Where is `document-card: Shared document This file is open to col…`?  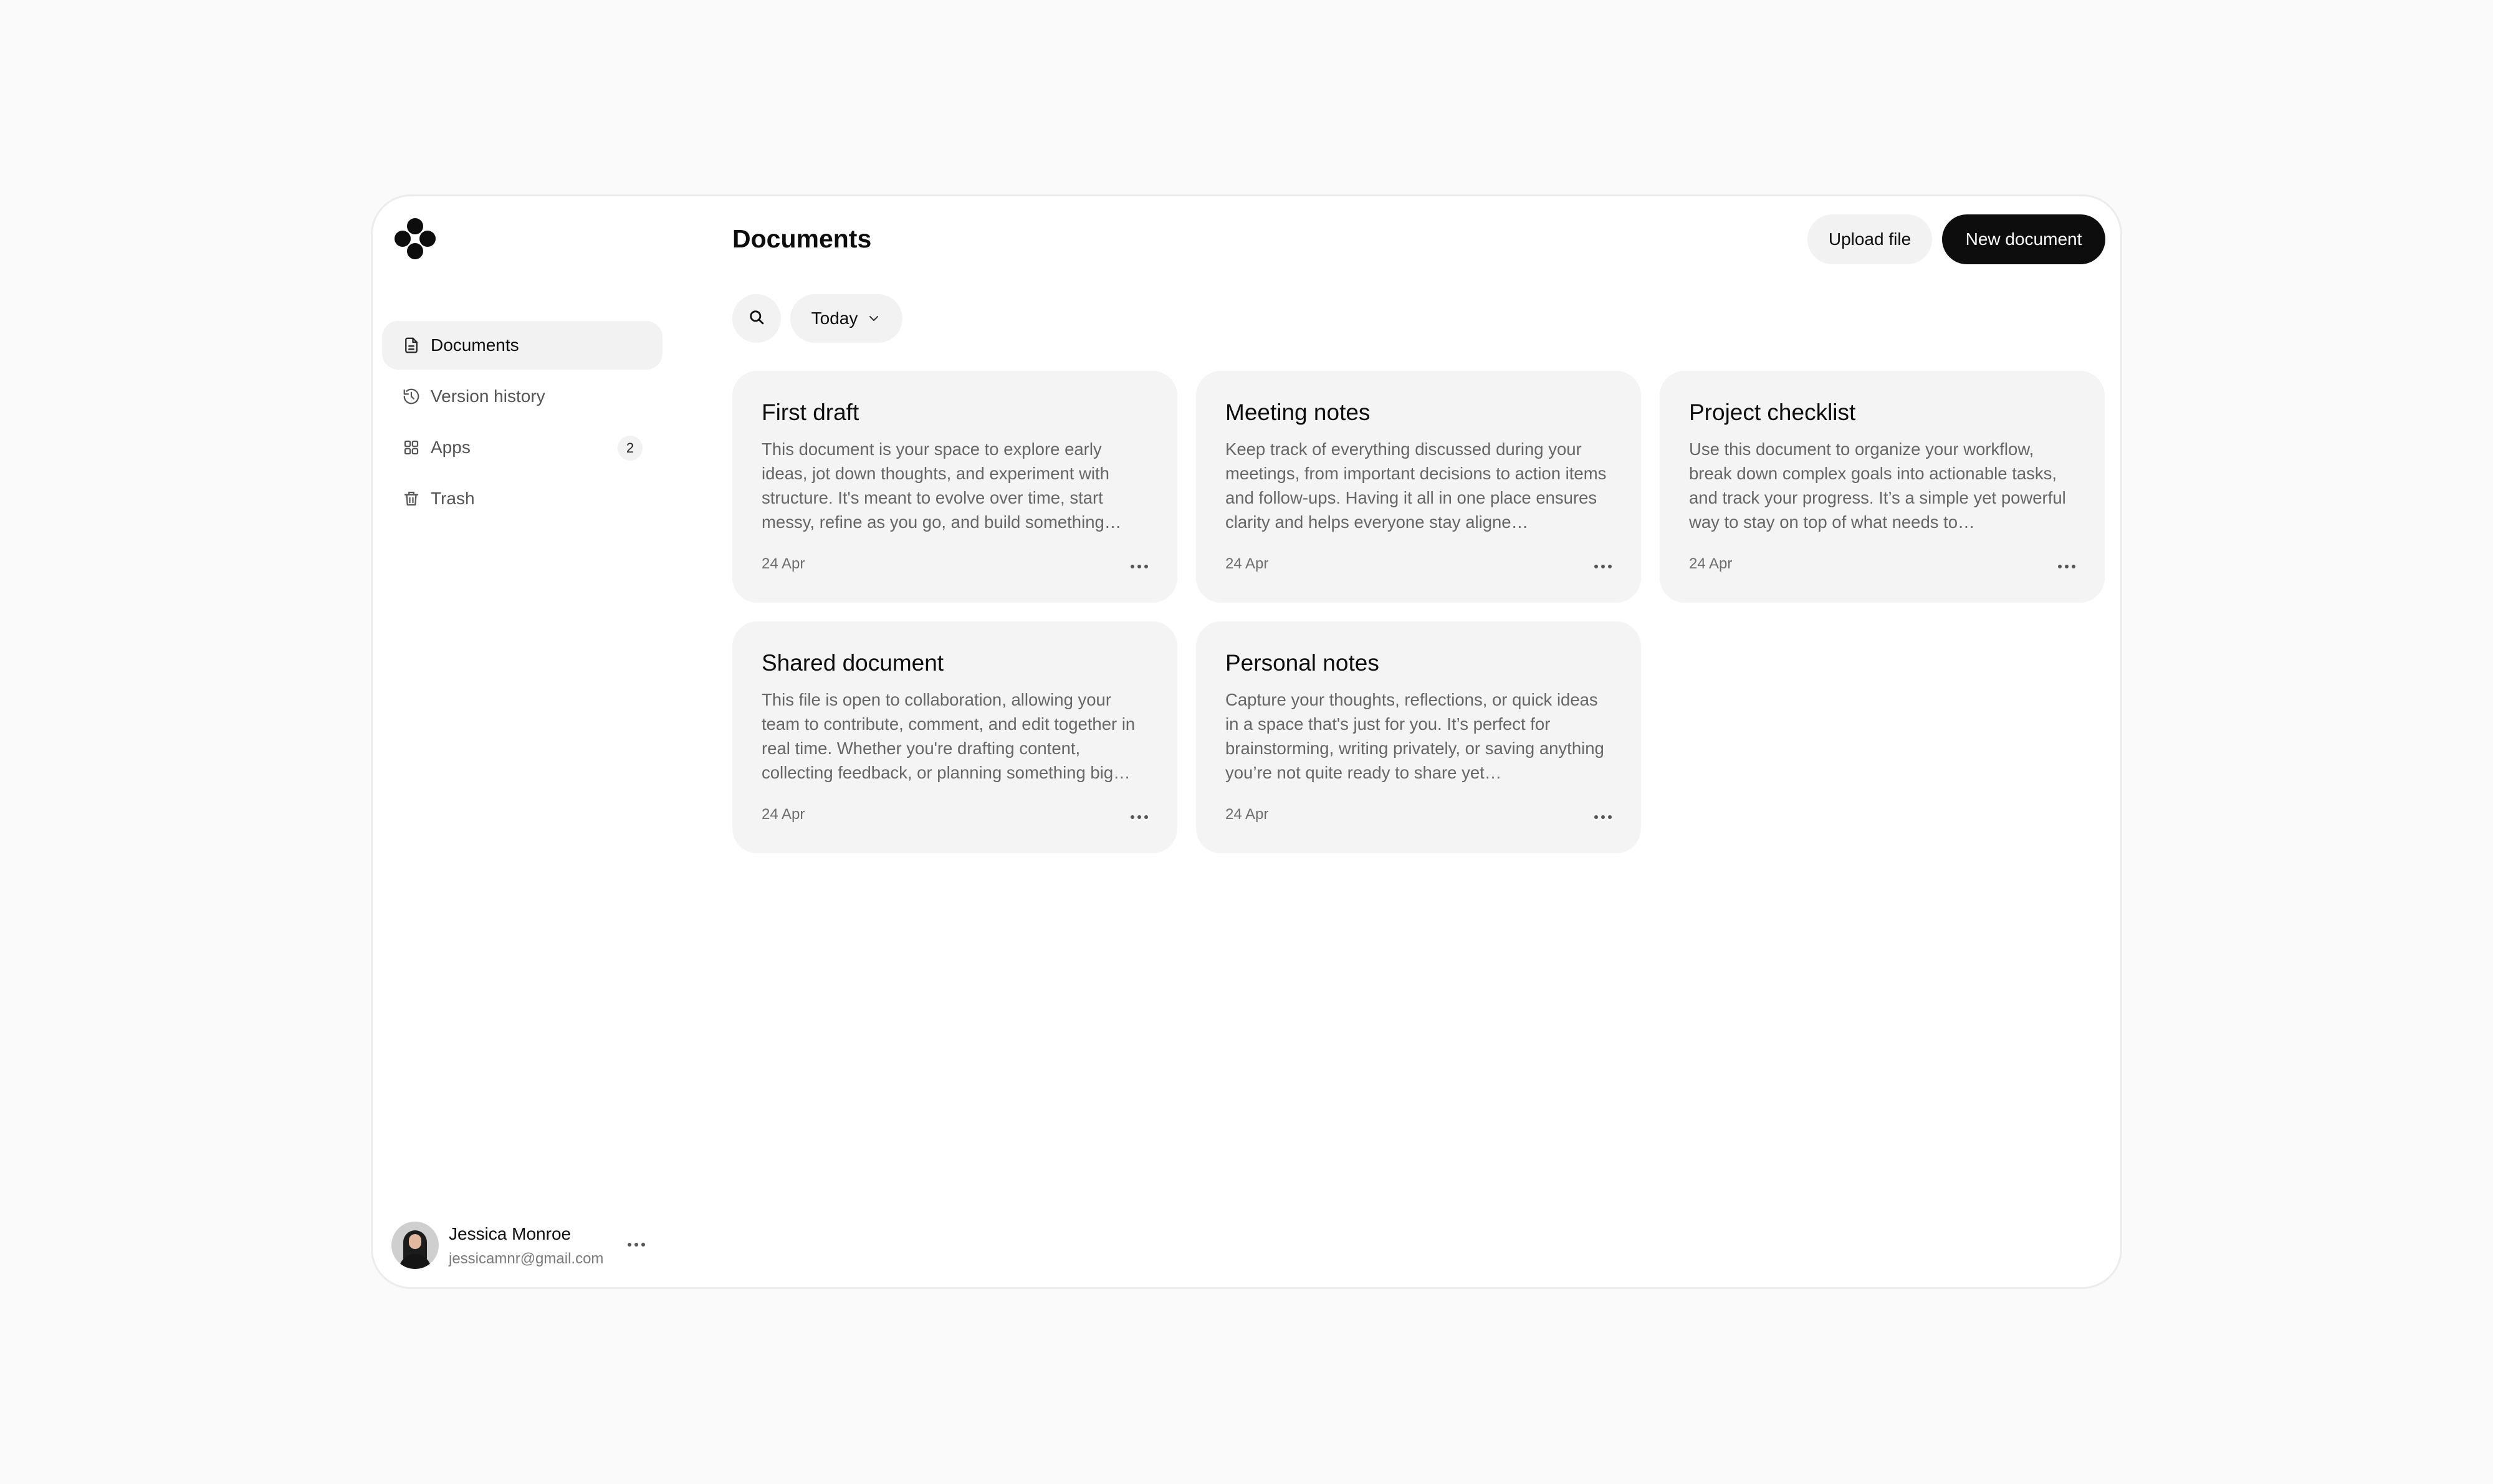
document-card: Shared document This file is open to col… is located at coordinates (954, 737).